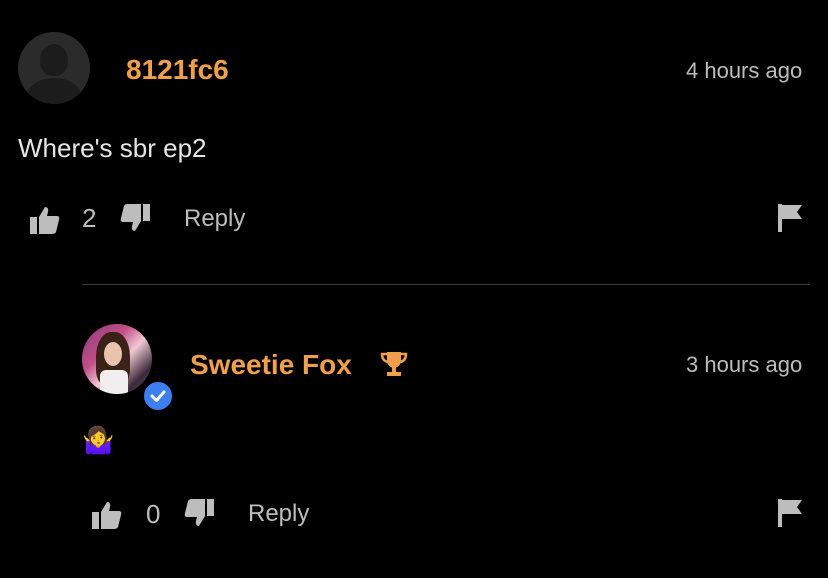 Image resolution: width=828 pixels, height=578 pixels. Describe the element at coordinates (54, 91) in the screenshot. I see `avatar-silhouette-body` at that location.